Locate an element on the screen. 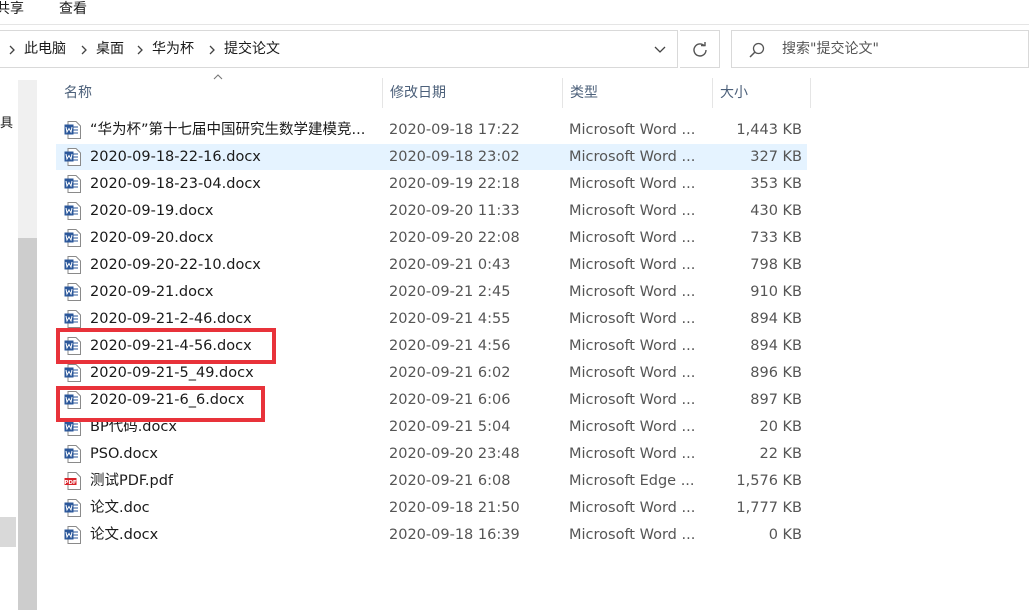 Image resolution: width=1029 pixels, height=610 pixels. file-modified-date: 2020-09-21 4:56 is located at coordinates (450, 346).